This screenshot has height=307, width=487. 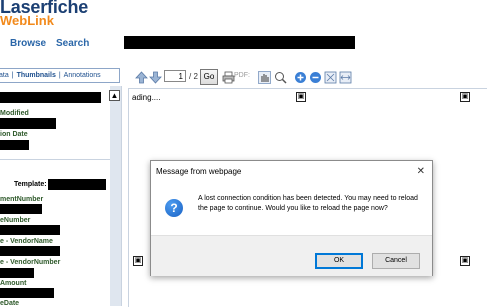 What do you see at coordinates (209, 77) in the screenshot?
I see `go-button: Go` at bounding box center [209, 77].